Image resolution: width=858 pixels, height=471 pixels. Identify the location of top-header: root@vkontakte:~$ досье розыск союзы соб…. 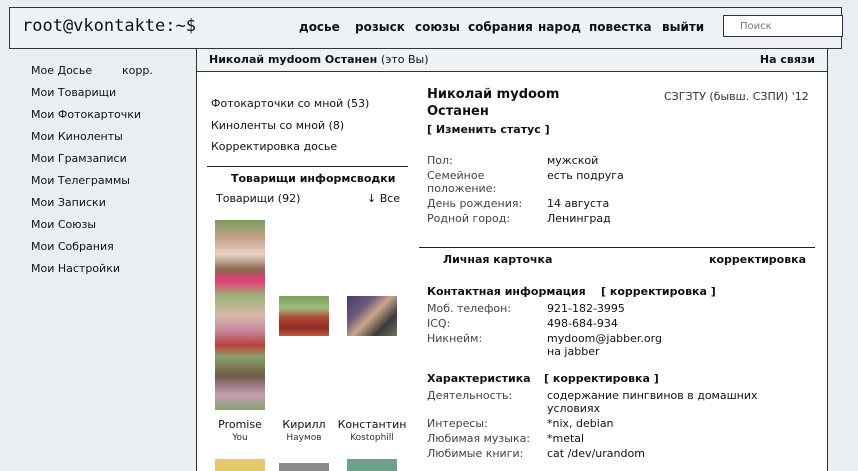
(426, 28).